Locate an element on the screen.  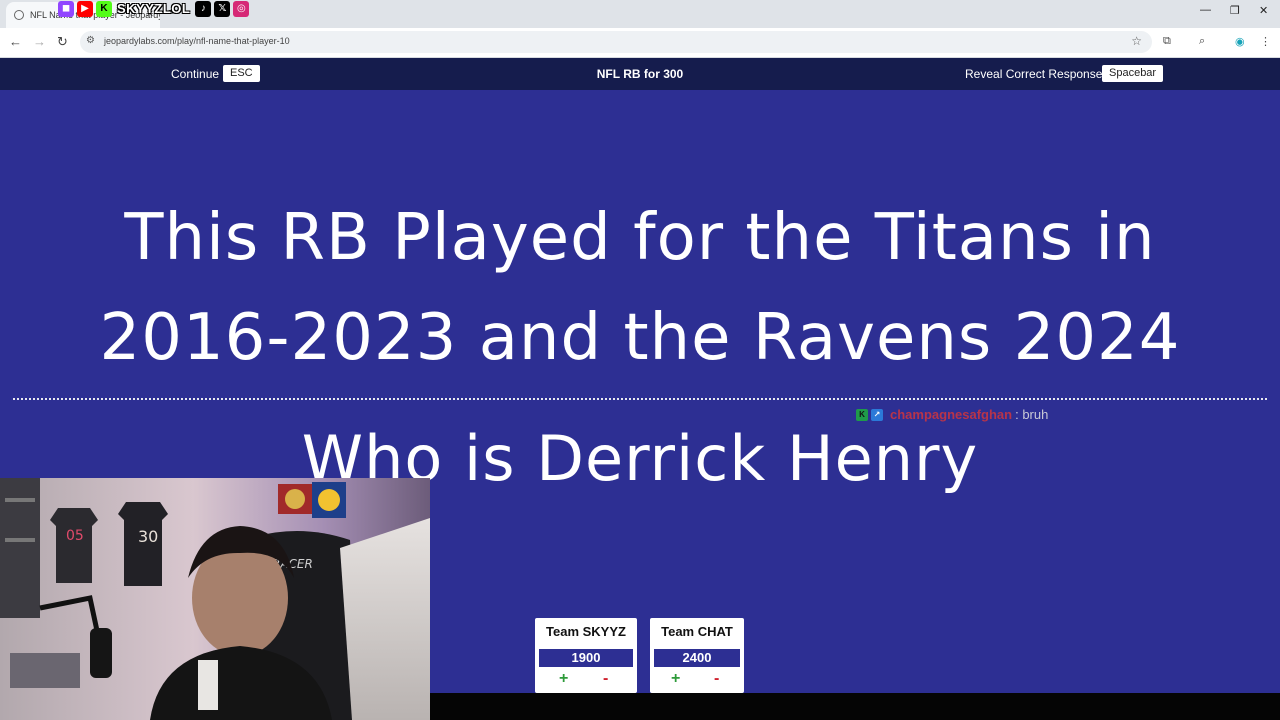
webcam-bottom-strip is located at coordinates (855, 706).